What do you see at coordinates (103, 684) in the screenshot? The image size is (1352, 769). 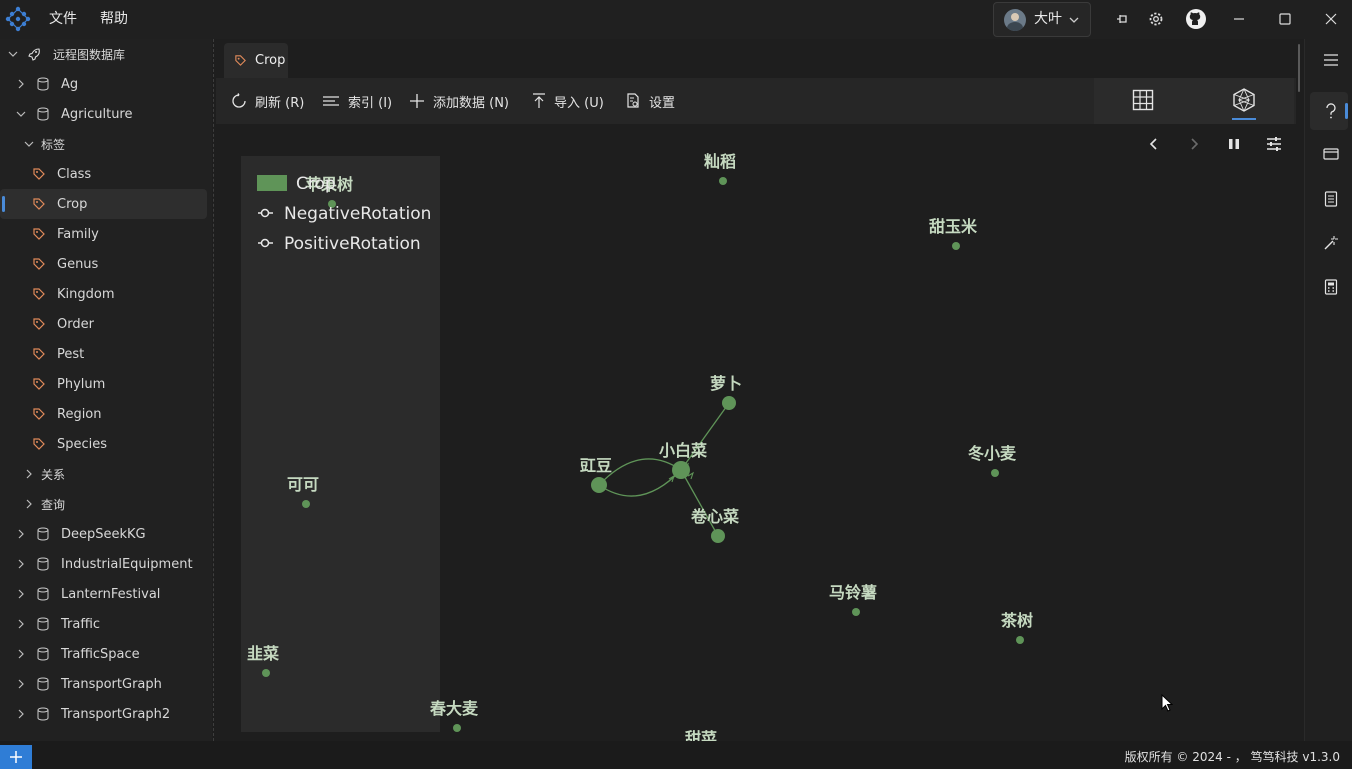 I see `tree-db-transportgraph: TransportGraph` at bounding box center [103, 684].